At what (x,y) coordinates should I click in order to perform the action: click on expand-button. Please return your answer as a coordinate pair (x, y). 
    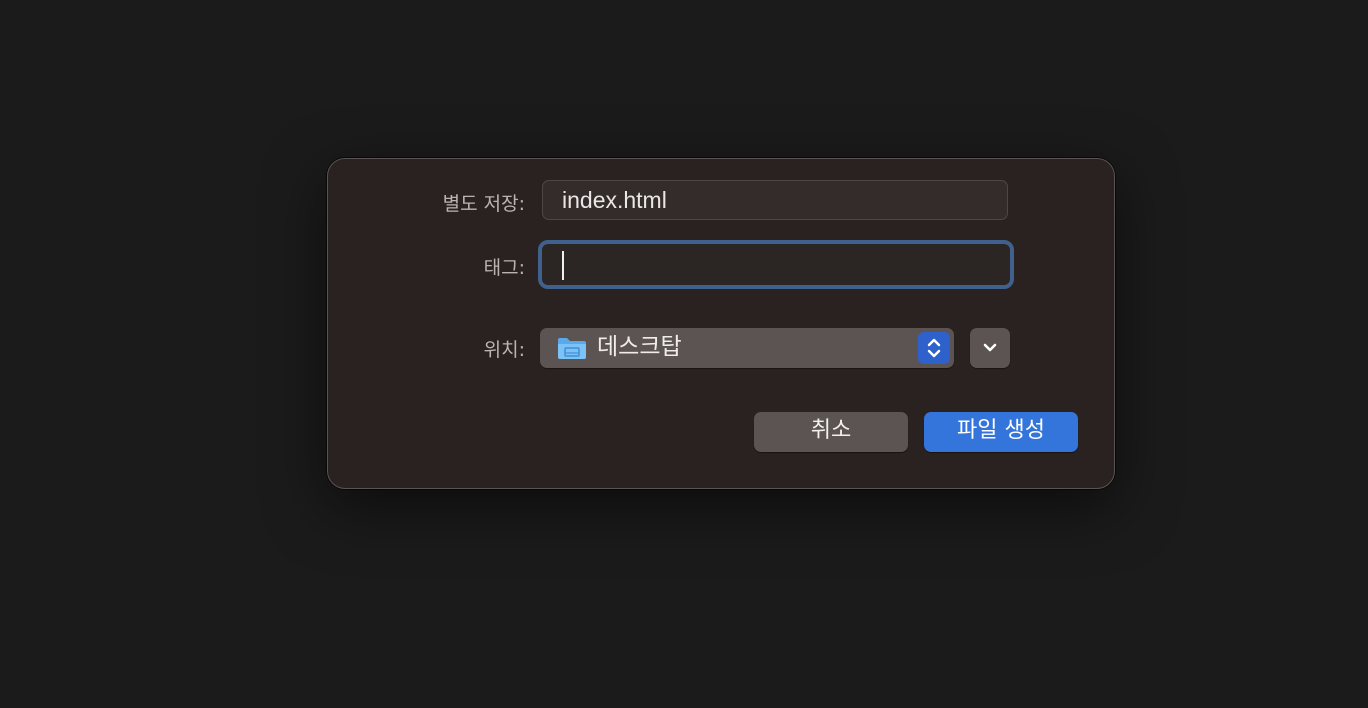
    Looking at the image, I should click on (990, 348).